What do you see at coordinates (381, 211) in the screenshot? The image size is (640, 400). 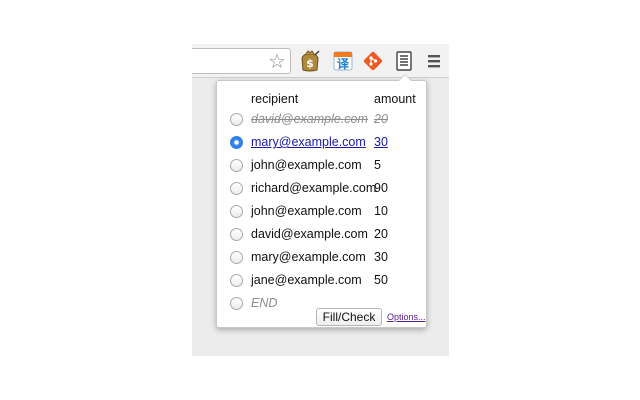 I see `recipient-amount: 10` at bounding box center [381, 211].